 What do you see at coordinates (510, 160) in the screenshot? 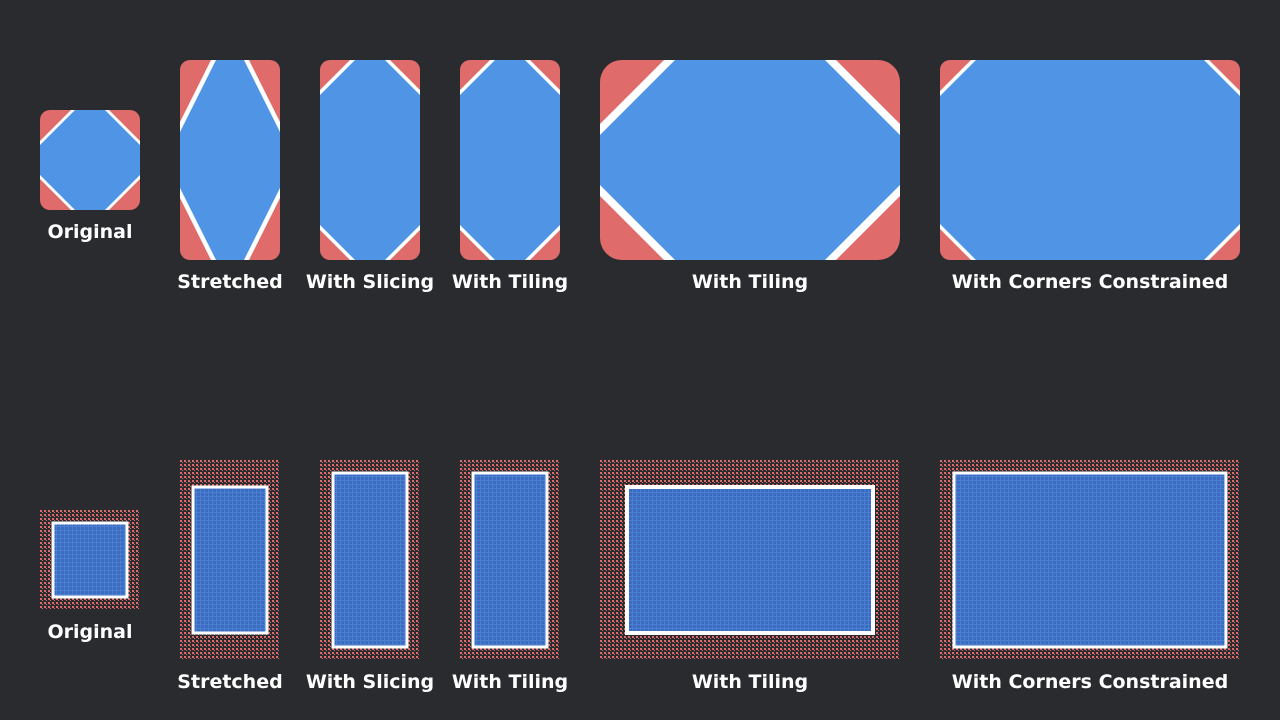
I see `row1-tiling-narrow-image` at bounding box center [510, 160].